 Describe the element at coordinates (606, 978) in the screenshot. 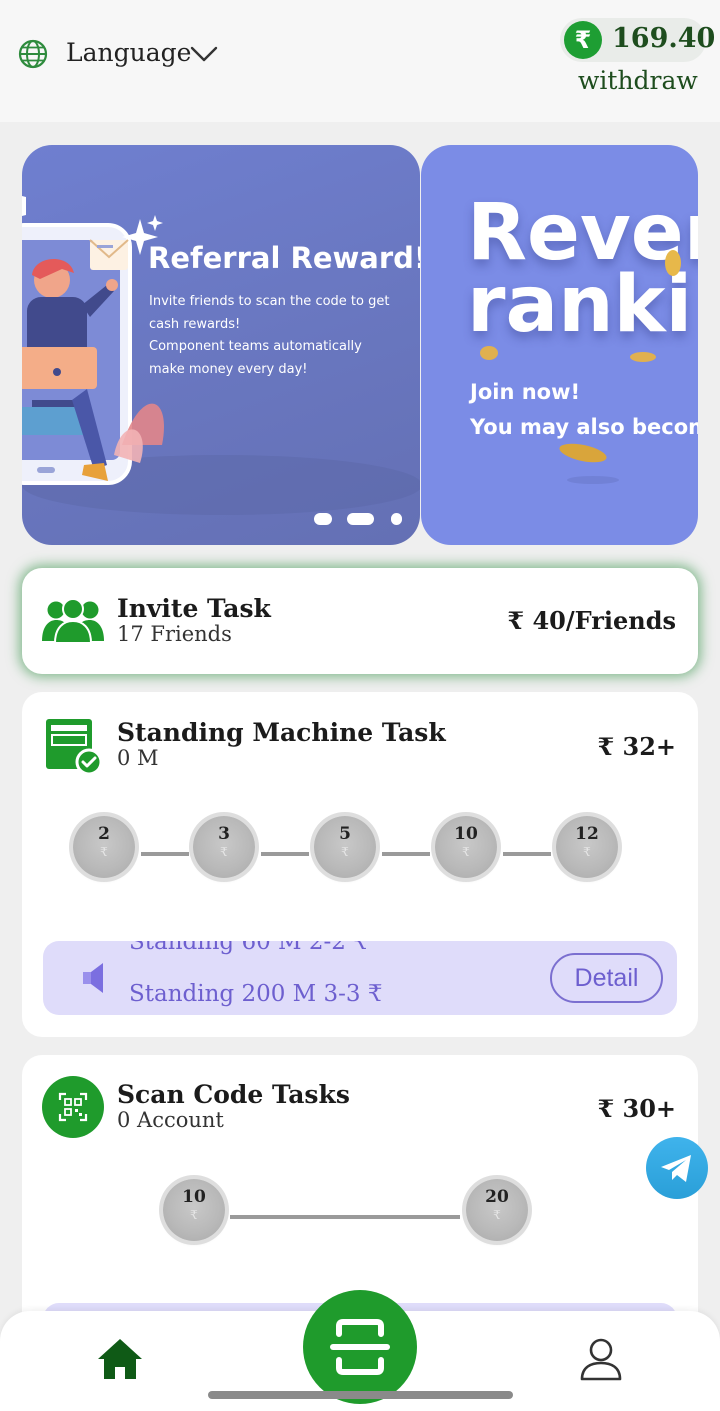

I see `detail-button: Detail` at that location.